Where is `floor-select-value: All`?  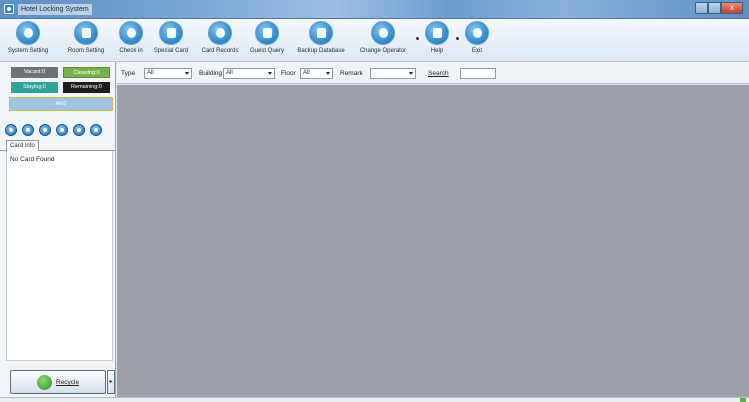 floor-select-value: All is located at coordinates (306, 73).